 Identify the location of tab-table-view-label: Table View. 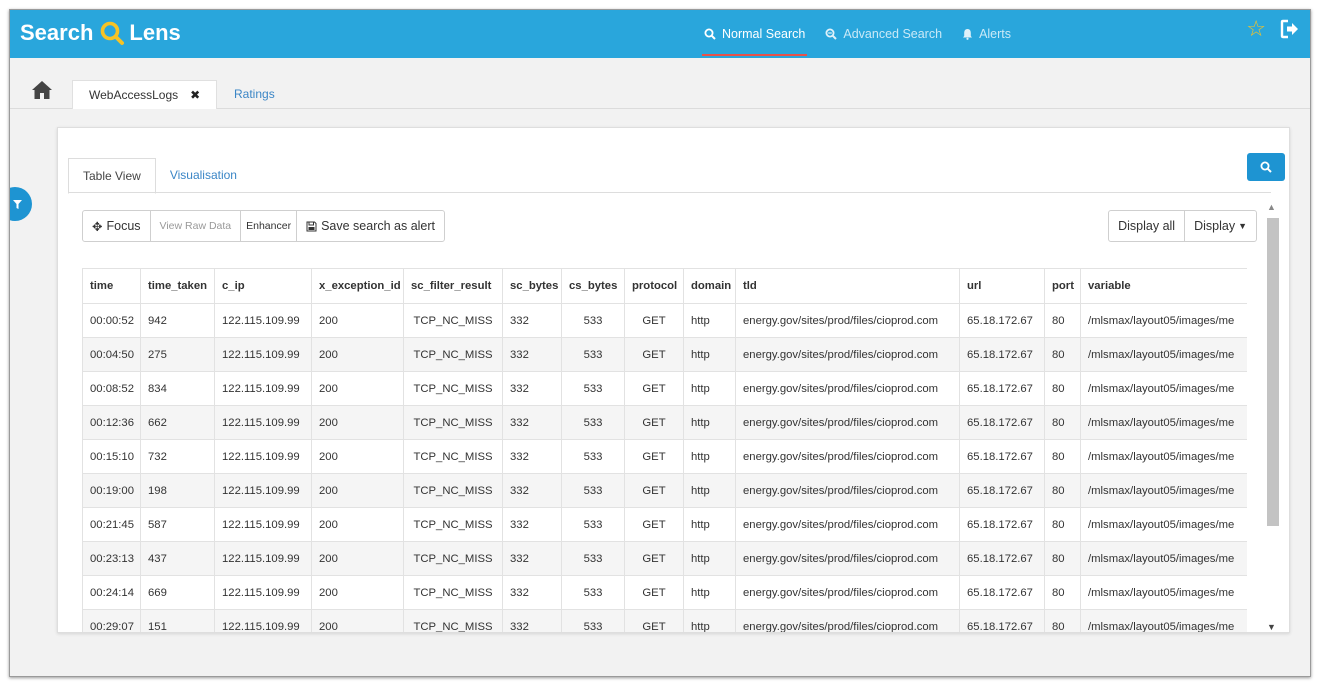
(112, 176).